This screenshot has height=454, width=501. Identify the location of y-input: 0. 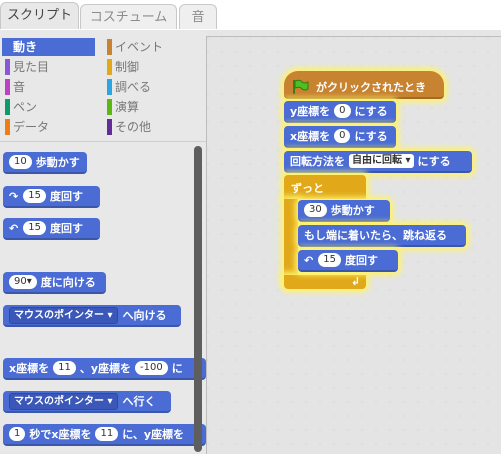
(342, 111).